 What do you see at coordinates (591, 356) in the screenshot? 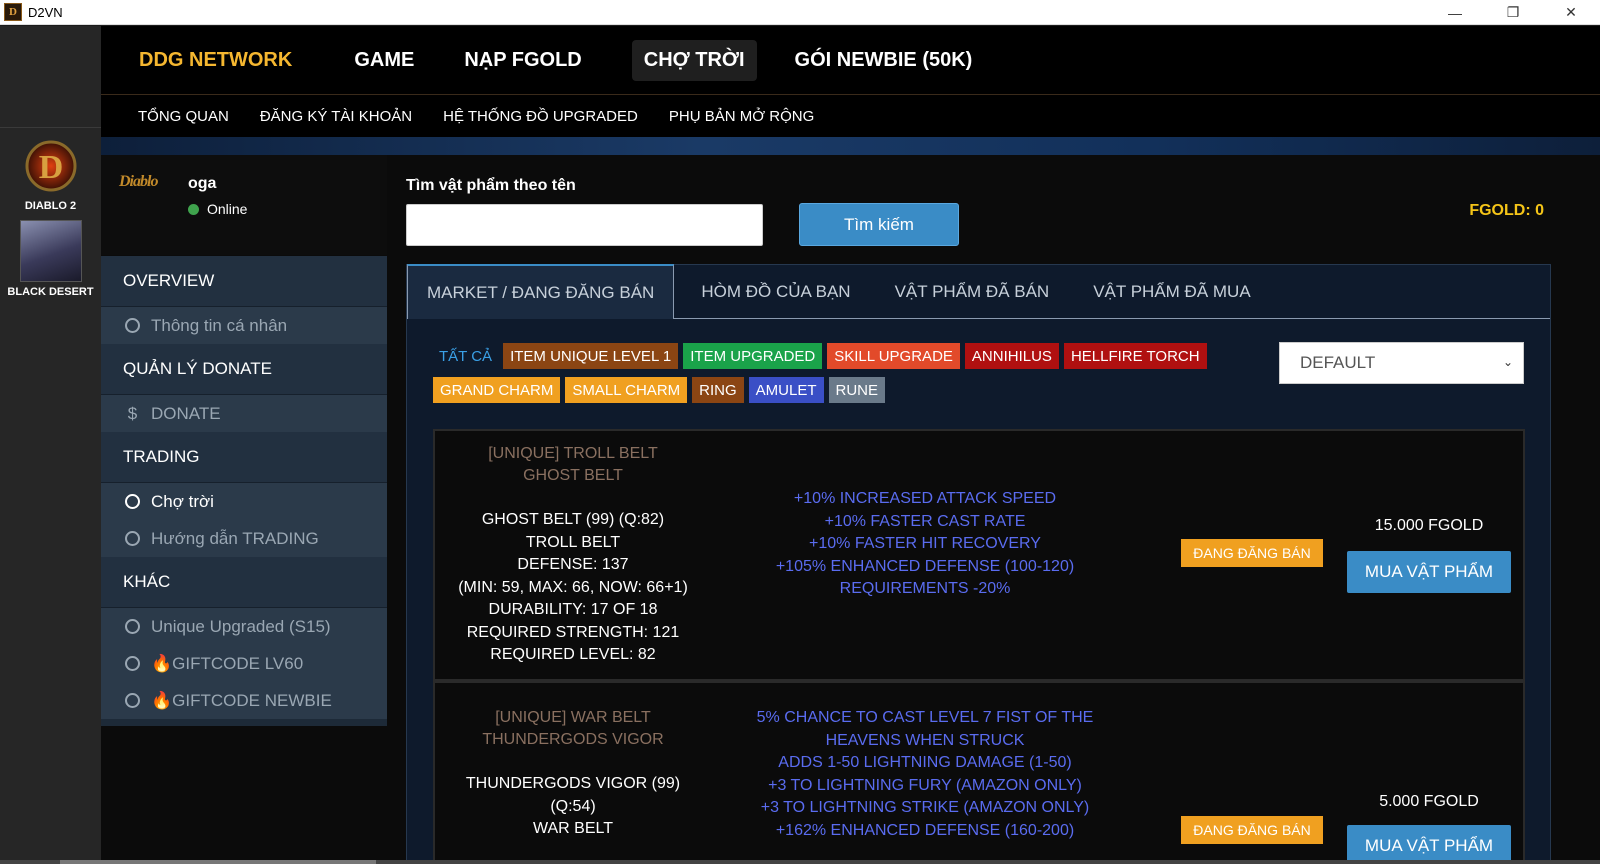
I see `filter-unique-level-1: ITEM UNIQUE LEVEL 1` at bounding box center [591, 356].